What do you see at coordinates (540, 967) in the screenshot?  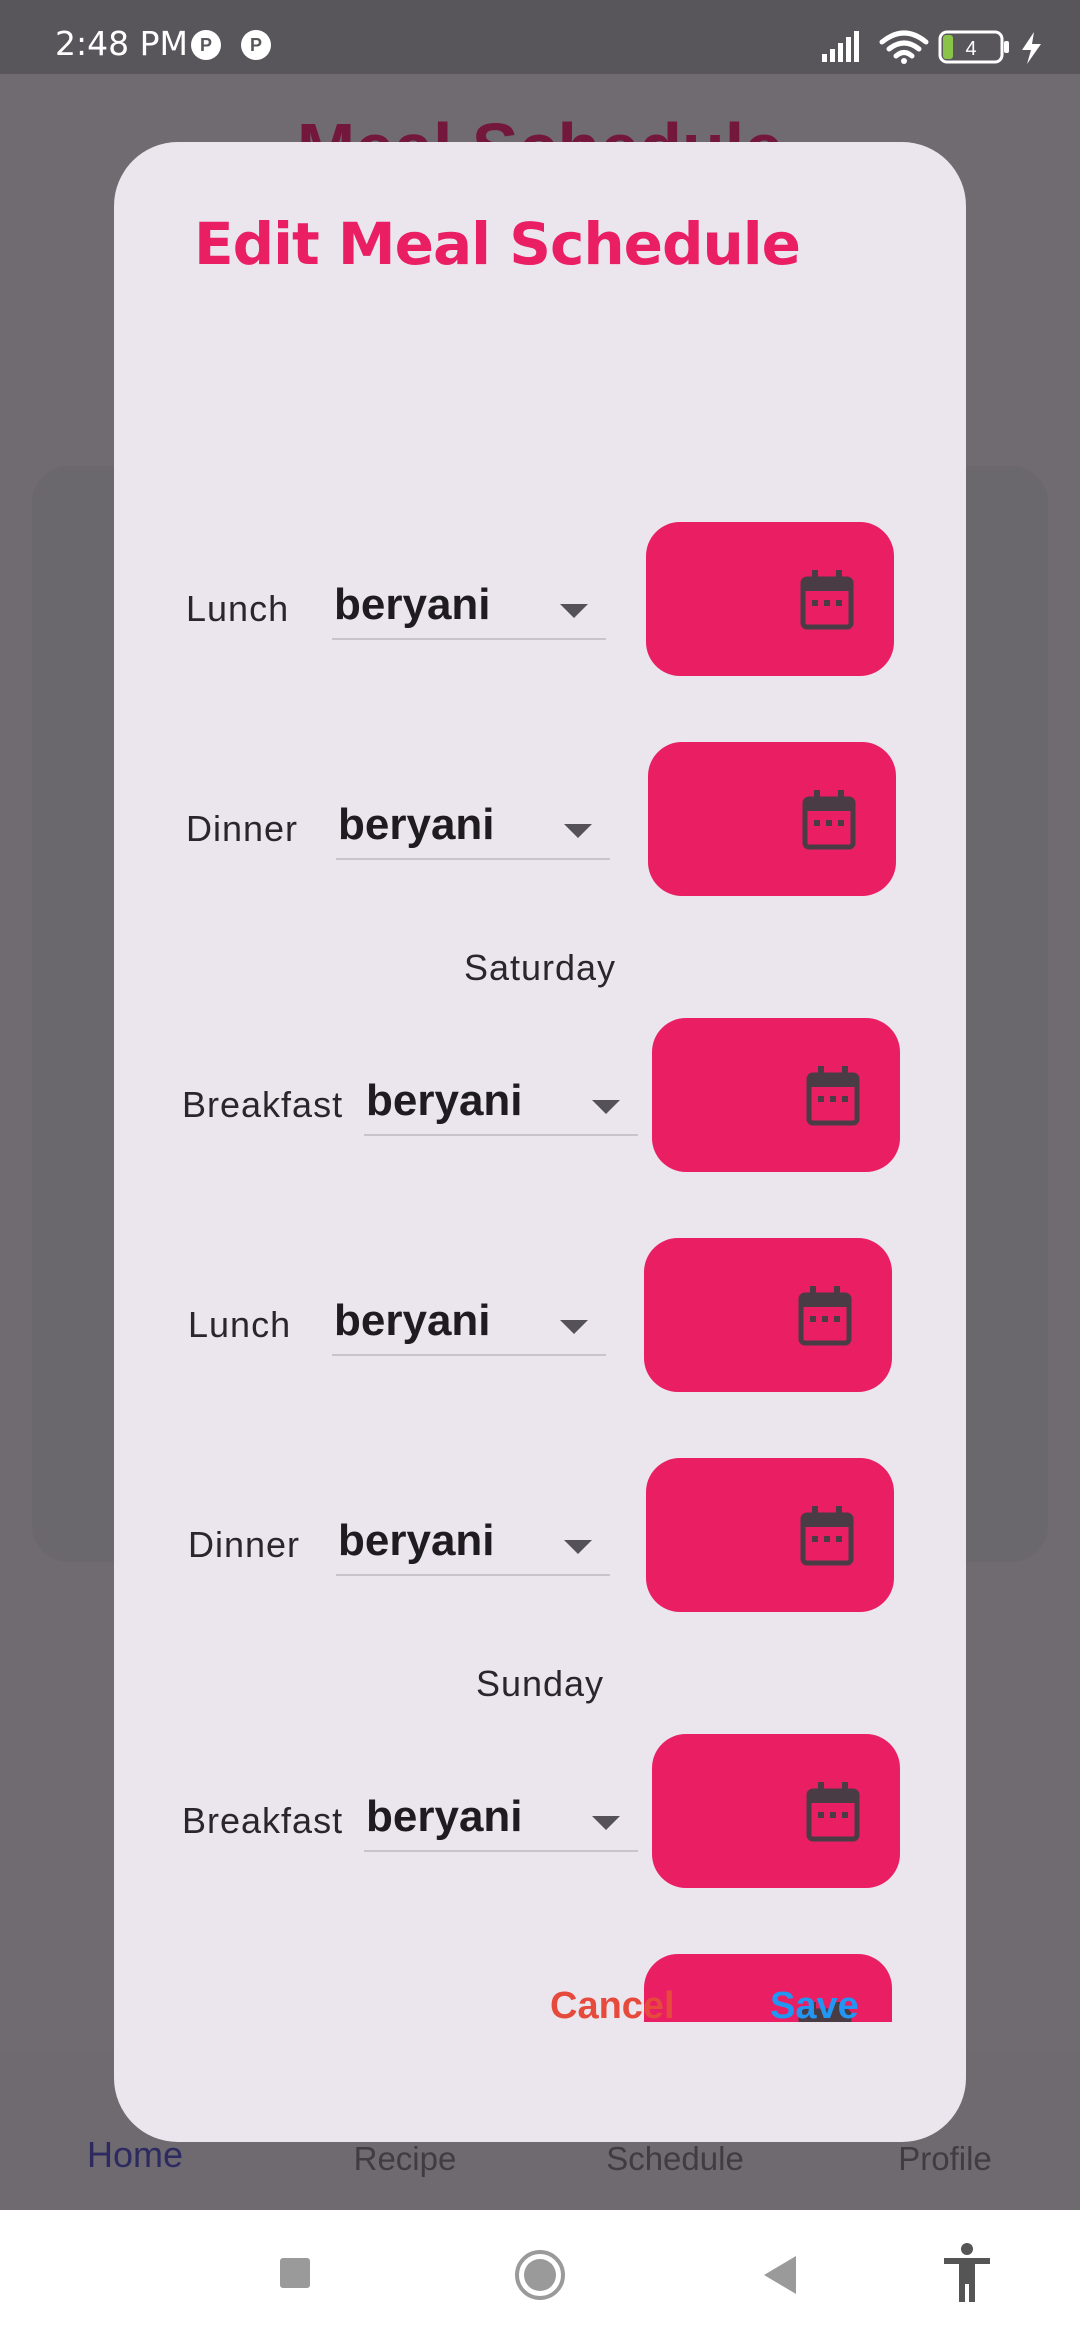 I see `day-label: Saturday` at bounding box center [540, 967].